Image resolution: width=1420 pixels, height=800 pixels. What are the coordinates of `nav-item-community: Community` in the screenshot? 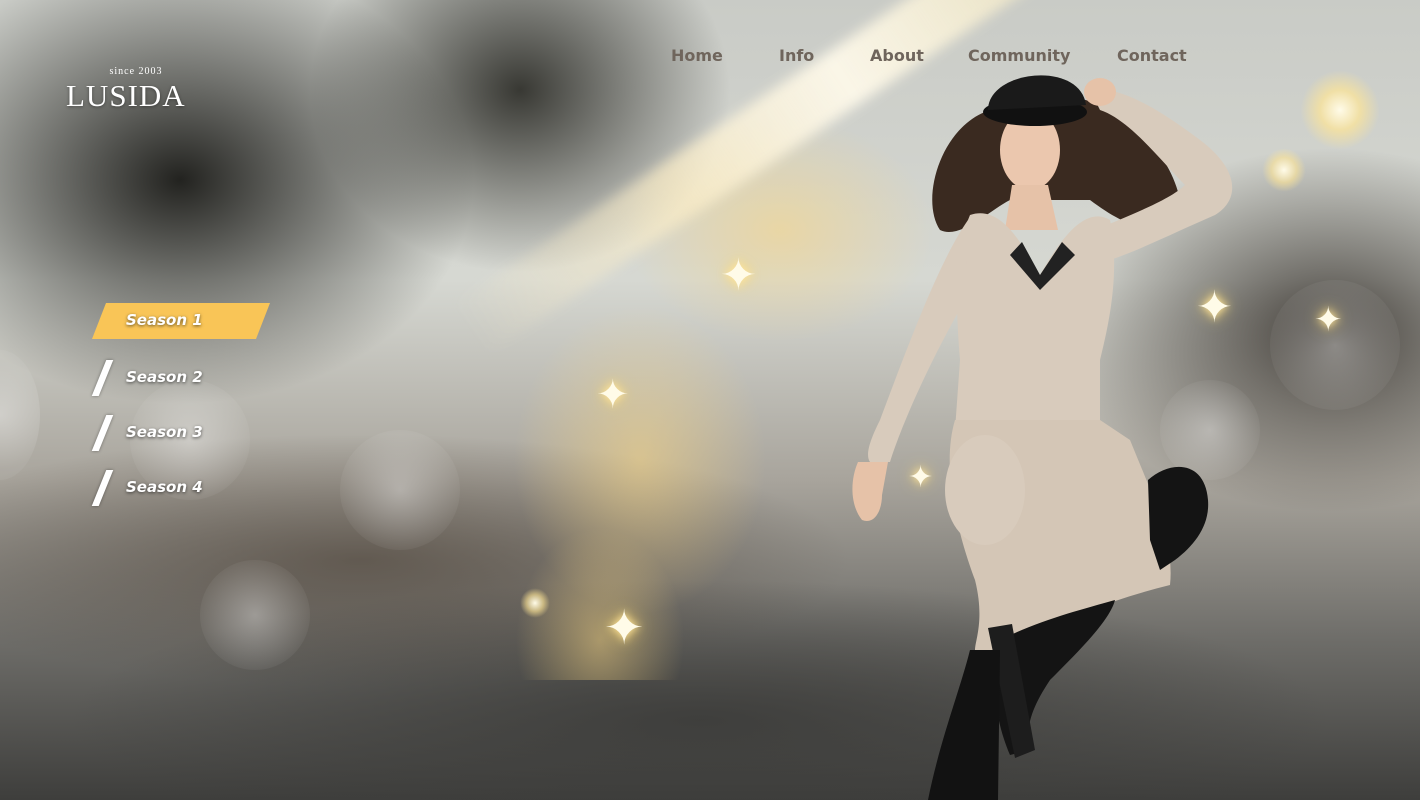 It's located at (1019, 55).